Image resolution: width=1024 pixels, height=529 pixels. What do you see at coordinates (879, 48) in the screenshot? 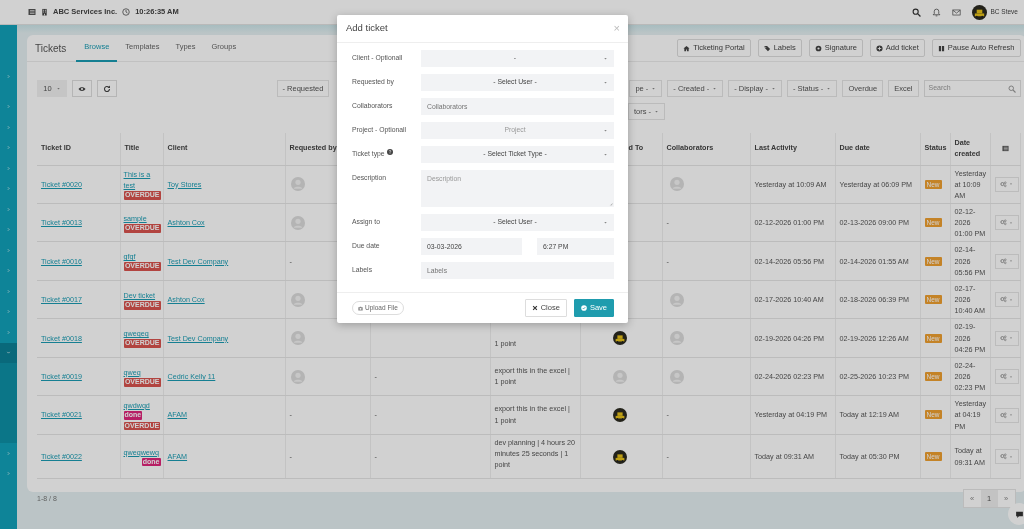
I see `plus-circle-icon` at bounding box center [879, 48].